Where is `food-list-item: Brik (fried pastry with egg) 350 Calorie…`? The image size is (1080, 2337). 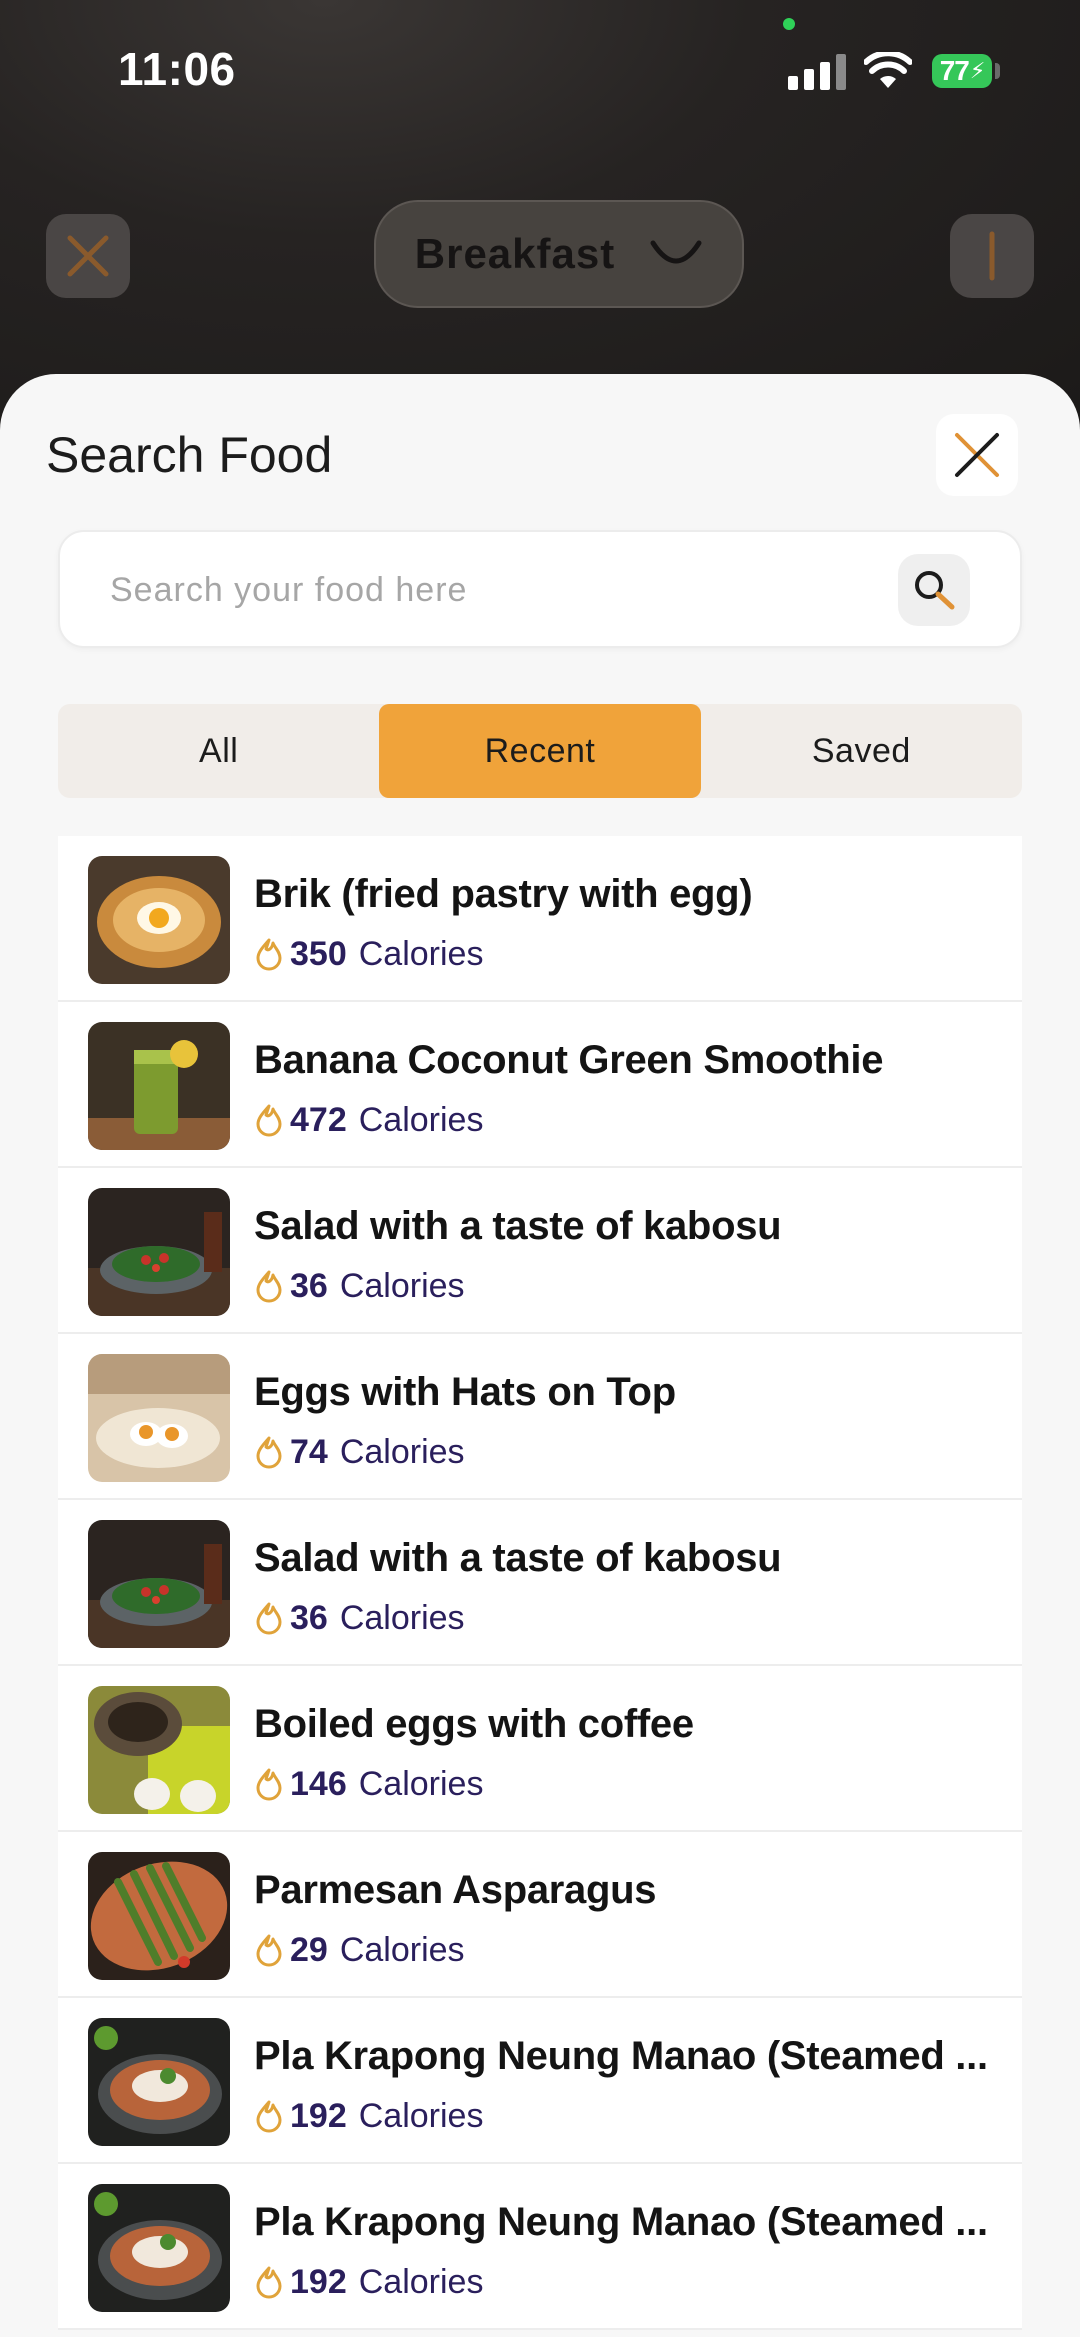 food-list-item: Brik (fried pastry with egg) 350 Calorie… is located at coordinates (540, 919).